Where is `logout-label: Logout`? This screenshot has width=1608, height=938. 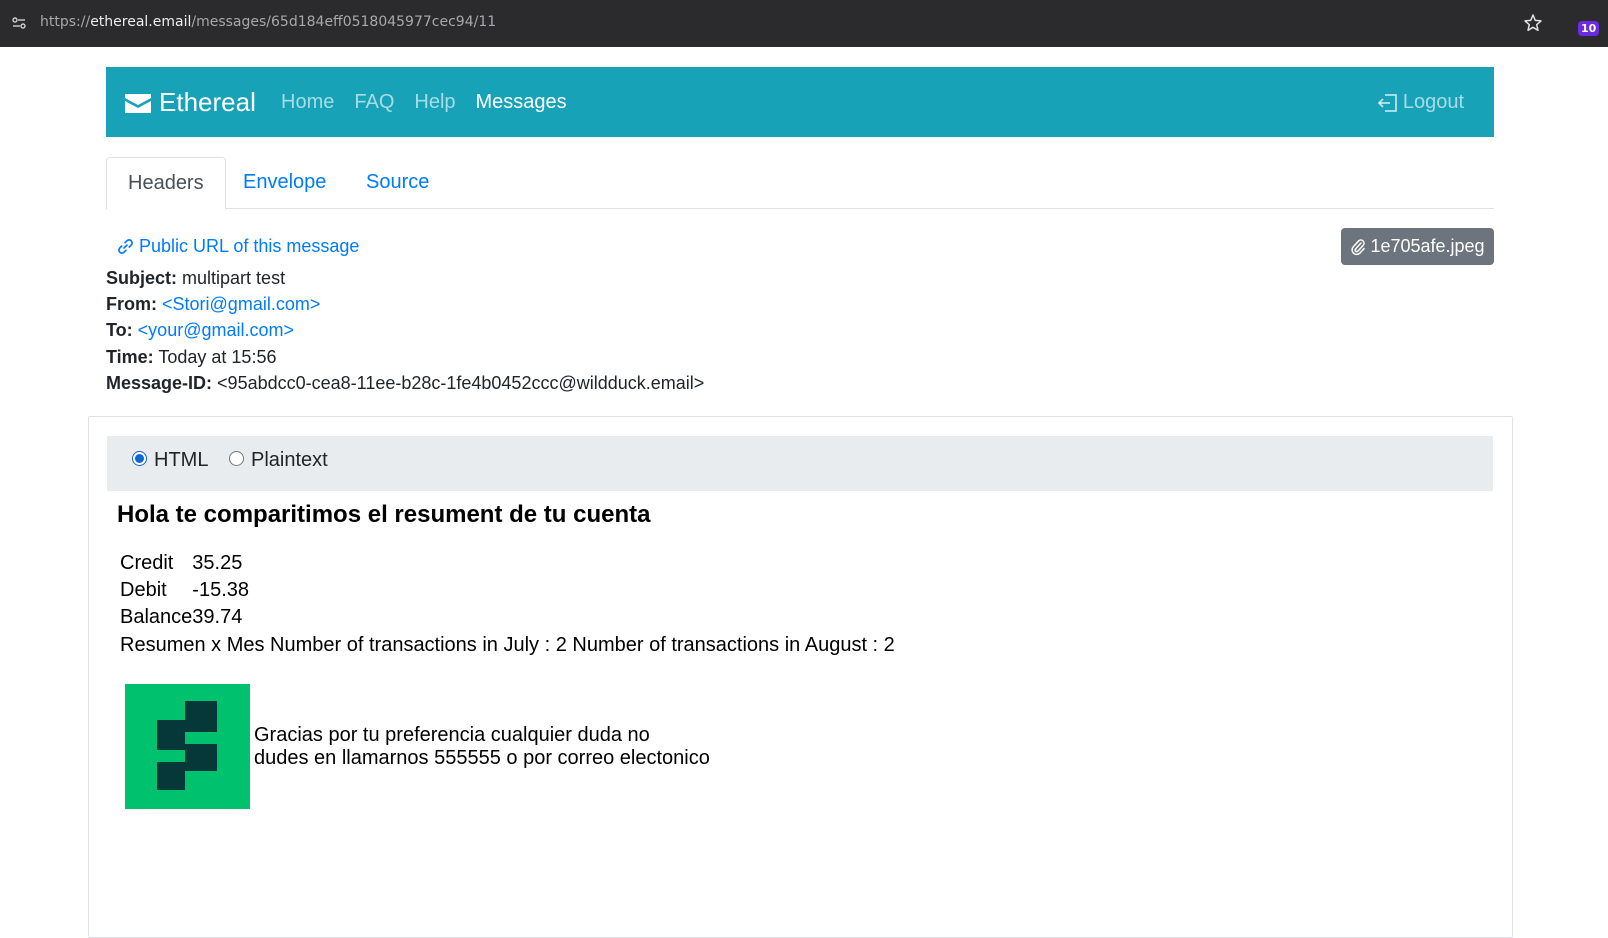
logout-label: Logout is located at coordinates (1433, 102).